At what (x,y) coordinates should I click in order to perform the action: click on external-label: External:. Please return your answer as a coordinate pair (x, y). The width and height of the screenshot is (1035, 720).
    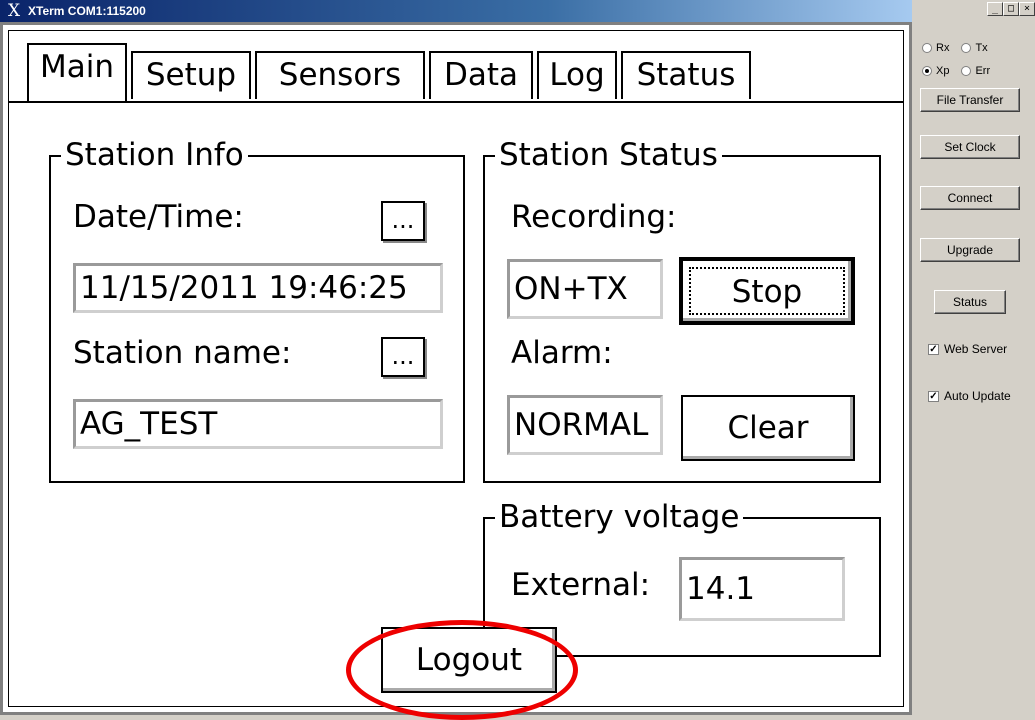
    Looking at the image, I should click on (581, 585).